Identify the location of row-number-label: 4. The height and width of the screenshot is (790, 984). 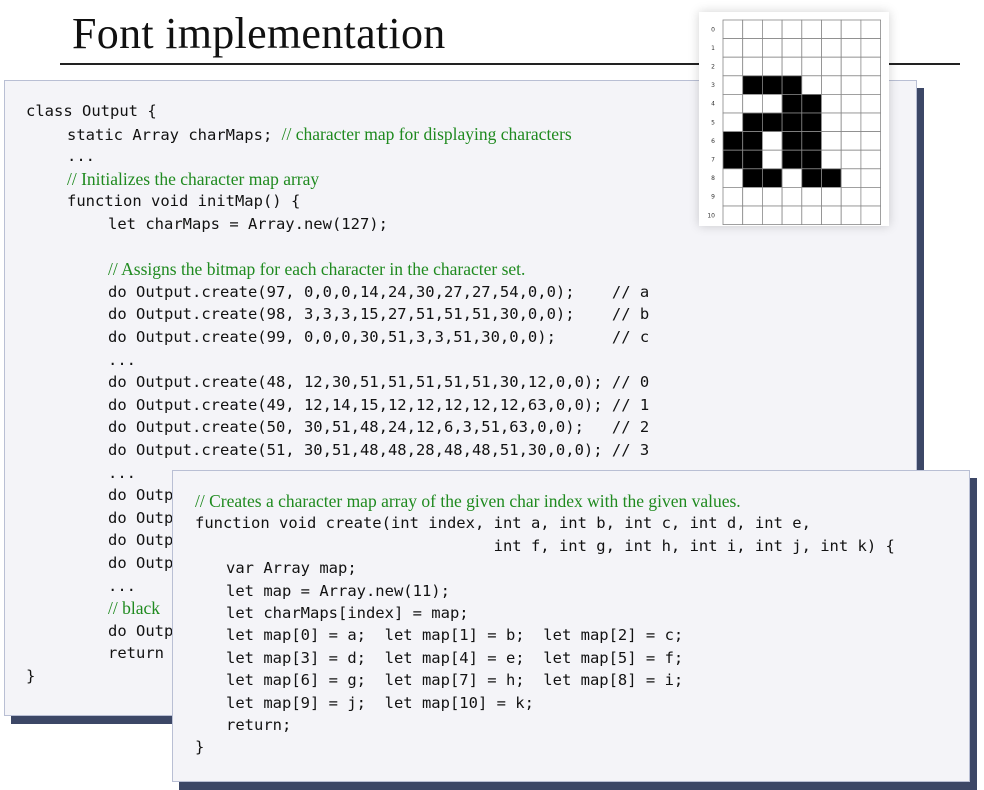
(713, 104).